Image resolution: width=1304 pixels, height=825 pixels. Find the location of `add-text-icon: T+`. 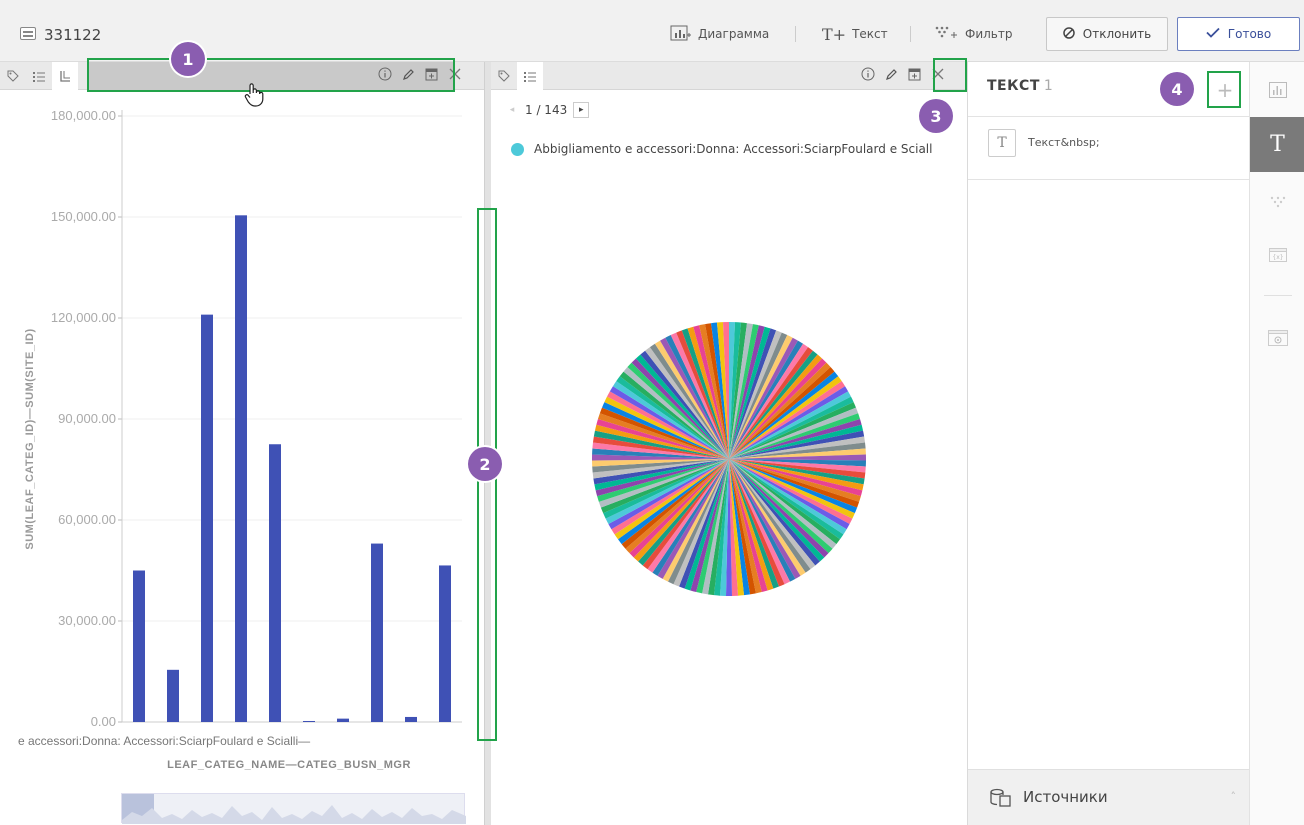

add-text-icon: T+ is located at coordinates (834, 34).